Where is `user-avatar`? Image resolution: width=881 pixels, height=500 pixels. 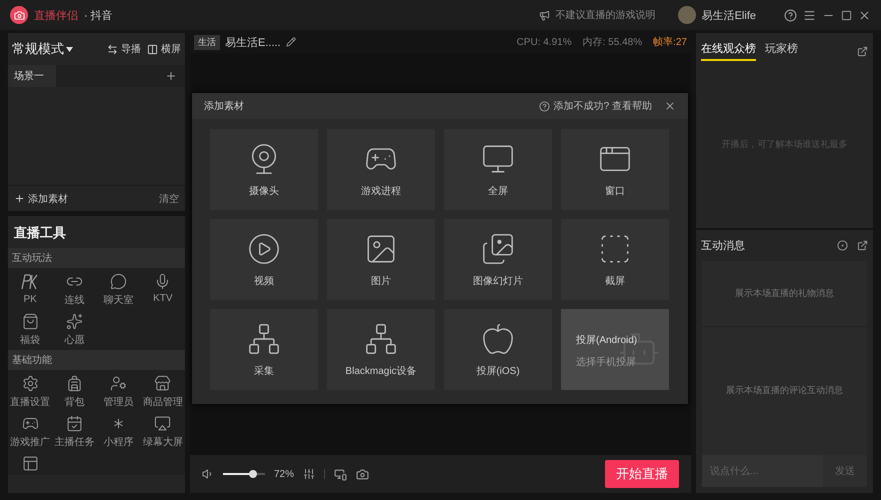
user-avatar is located at coordinates (687, 15).